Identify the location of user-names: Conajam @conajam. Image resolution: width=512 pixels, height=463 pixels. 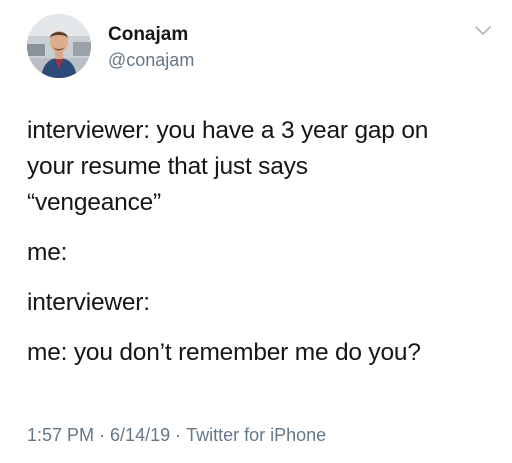
(151, 48).